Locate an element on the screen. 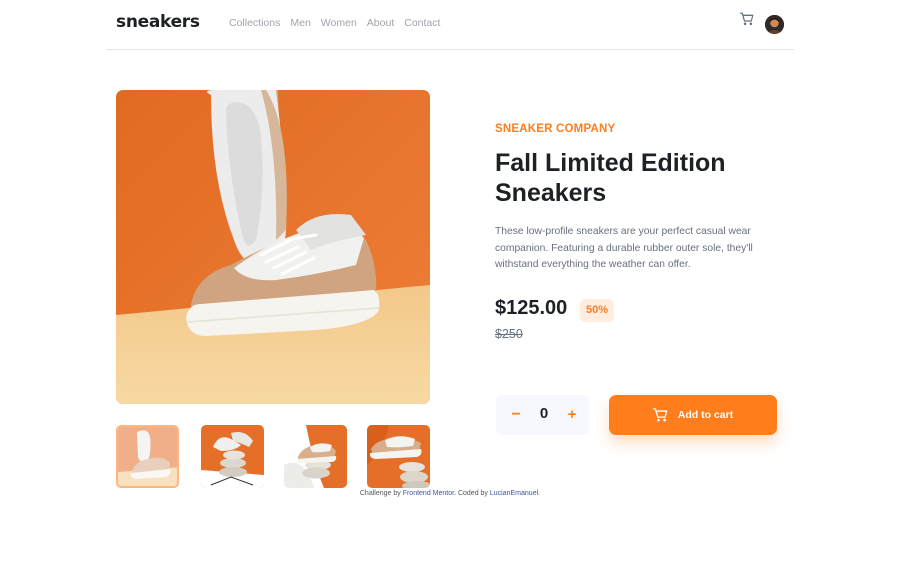 This screenshot has height=563, width=900. plus-button: + is located at coordinates (572, 415).